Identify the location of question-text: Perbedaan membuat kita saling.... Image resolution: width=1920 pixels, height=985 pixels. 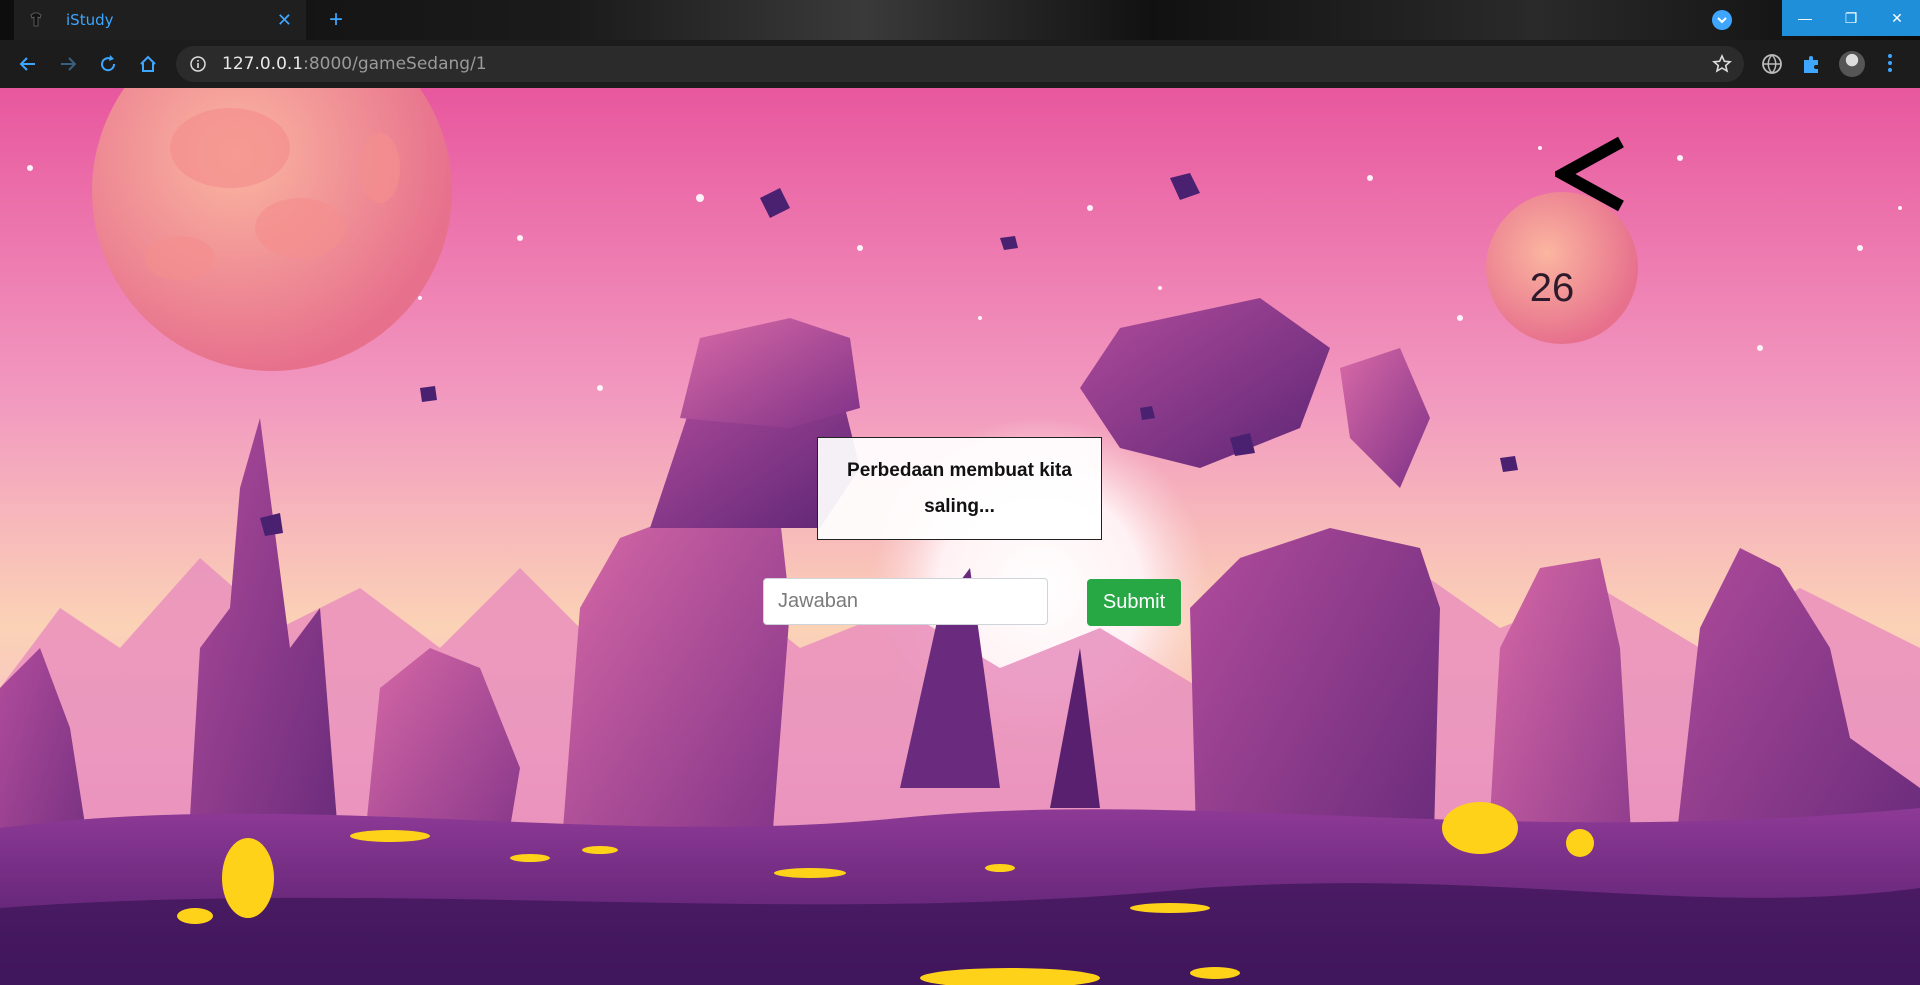
(959, 488).